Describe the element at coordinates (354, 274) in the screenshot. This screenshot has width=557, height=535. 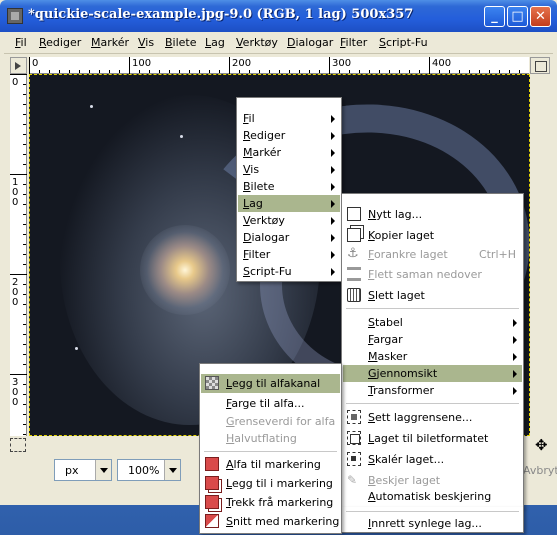
I see `merge-down-icon` at that location.